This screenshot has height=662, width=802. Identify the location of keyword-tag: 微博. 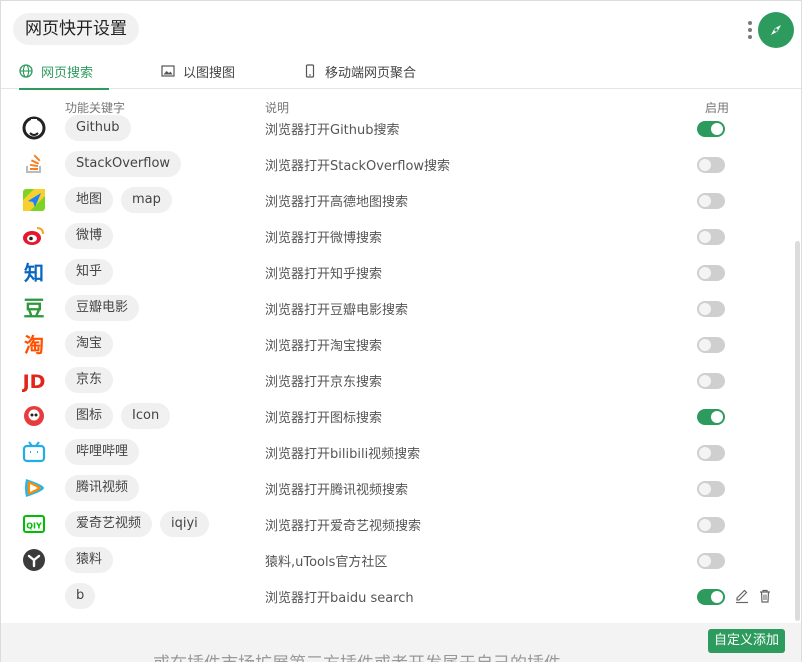
(89, 236).